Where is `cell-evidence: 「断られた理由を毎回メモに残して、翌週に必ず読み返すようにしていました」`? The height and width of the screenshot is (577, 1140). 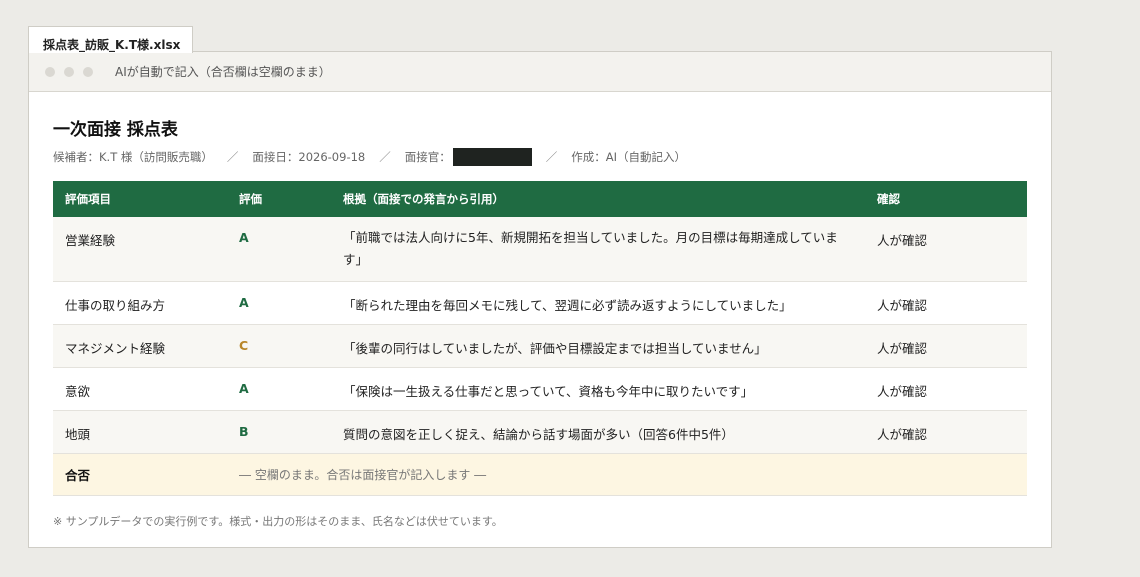
cell-evidence: 「断られた理由を毎回メモに残して、翌週に必ず読み返すようにしていました」 is located at coordinates (598, 303).